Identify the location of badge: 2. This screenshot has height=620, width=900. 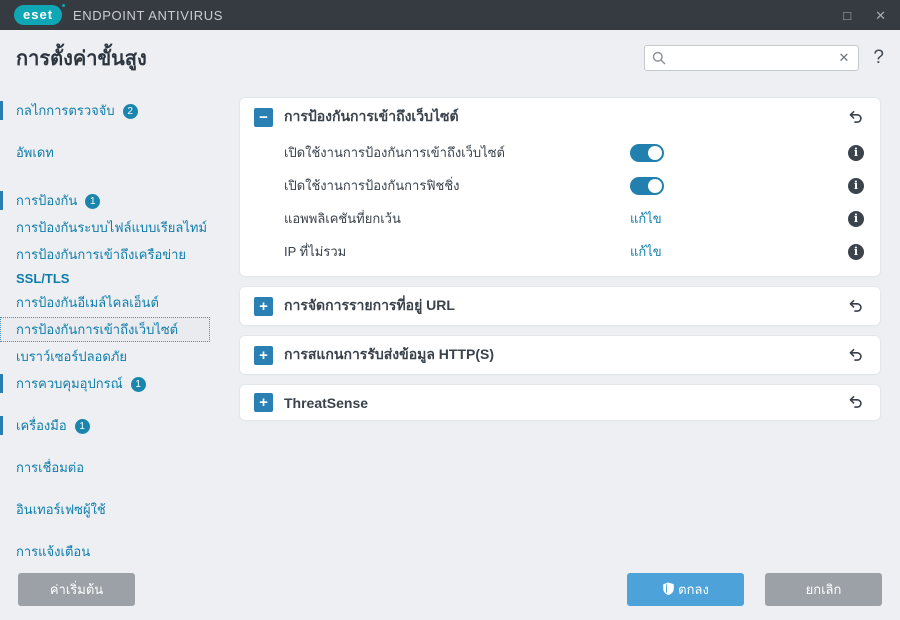
(130, 111).